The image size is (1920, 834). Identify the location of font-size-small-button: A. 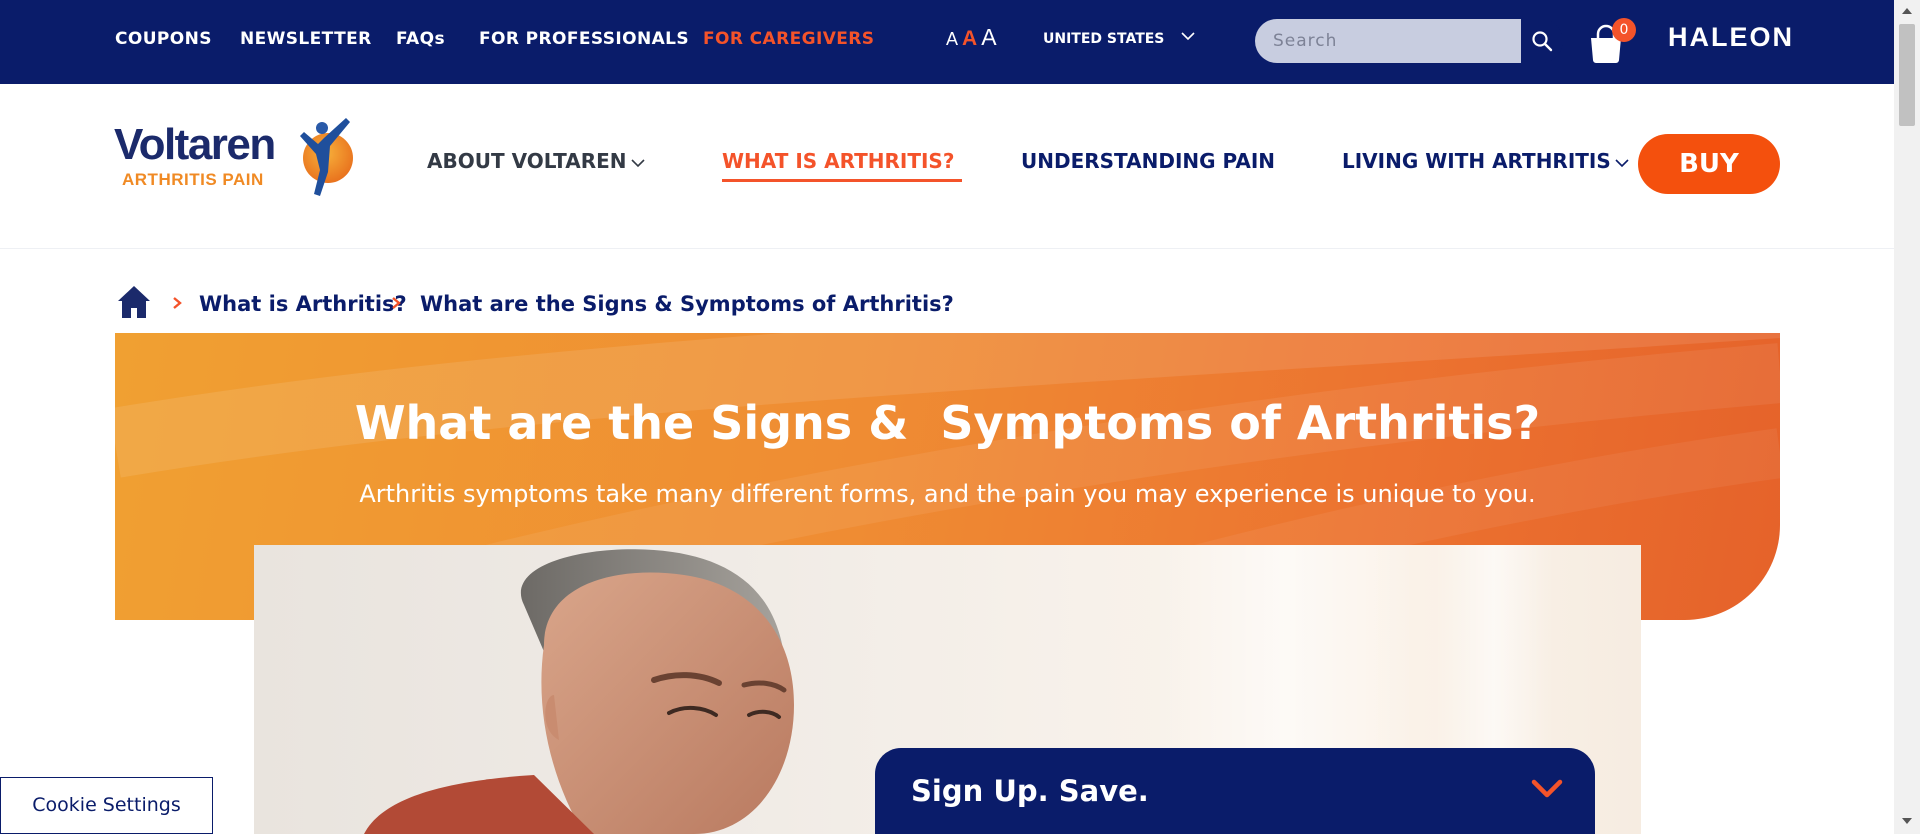
(952, 39).